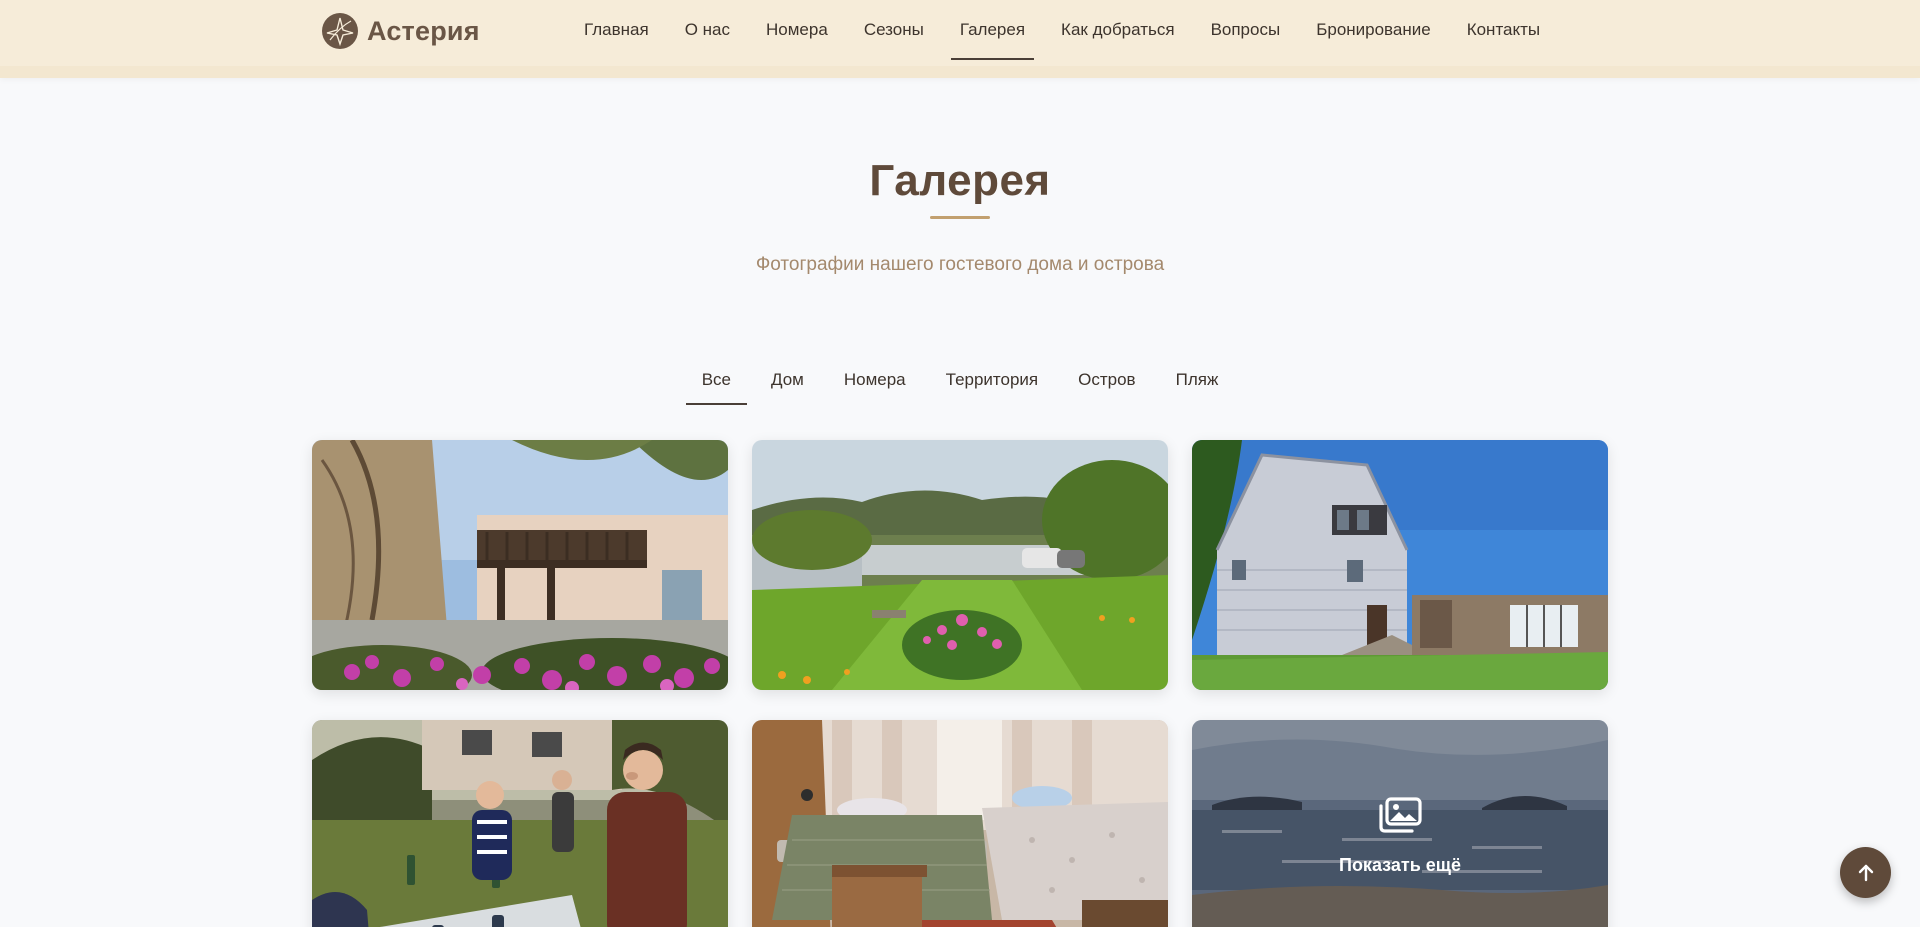 The height and width of the screenshot is (927, 1920). I want to click on show-more-overlay: Показать ещё, so click(1400, 823).